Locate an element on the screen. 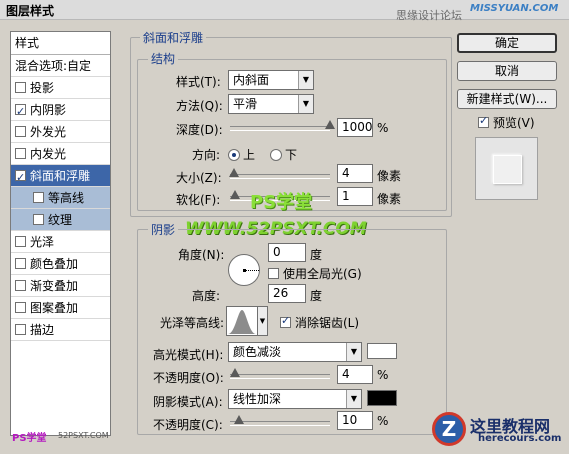 The width and height of the screenshot is (569, 454). highlight-opacity-thumb is located at coordinates (235, 372).